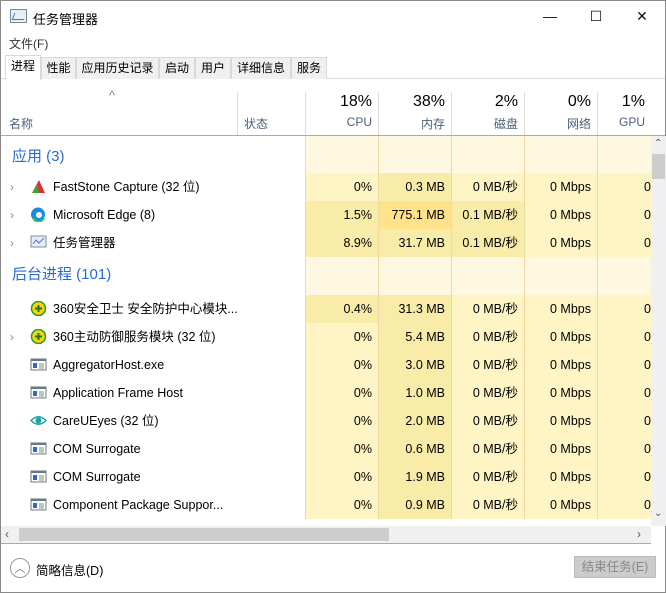 The width and height of the screenshot is (666, 593). What do you see at coordinates (560, 113) in the screenshot?
I see `column-网络: 0% 网络` at bounding box center [560, 113].